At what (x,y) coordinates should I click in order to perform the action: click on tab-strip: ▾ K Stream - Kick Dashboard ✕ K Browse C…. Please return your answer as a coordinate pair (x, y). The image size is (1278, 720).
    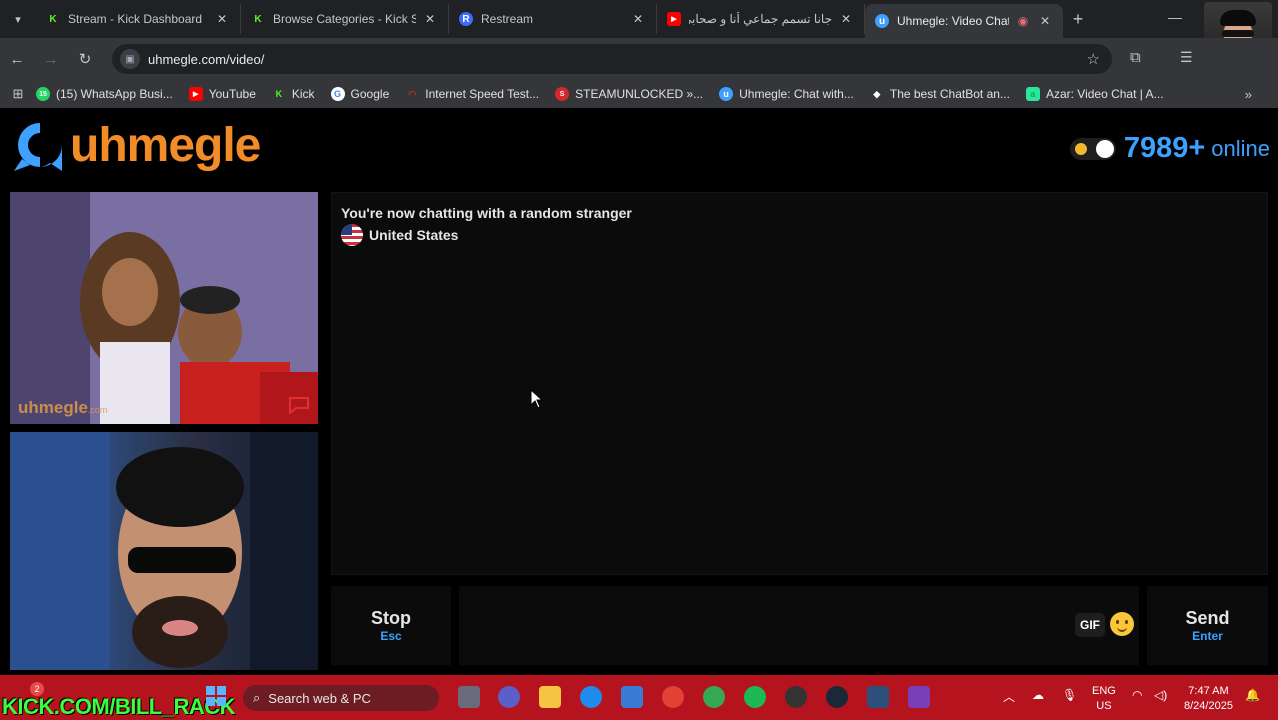
    Looking at the image, I should click on (639, 40).